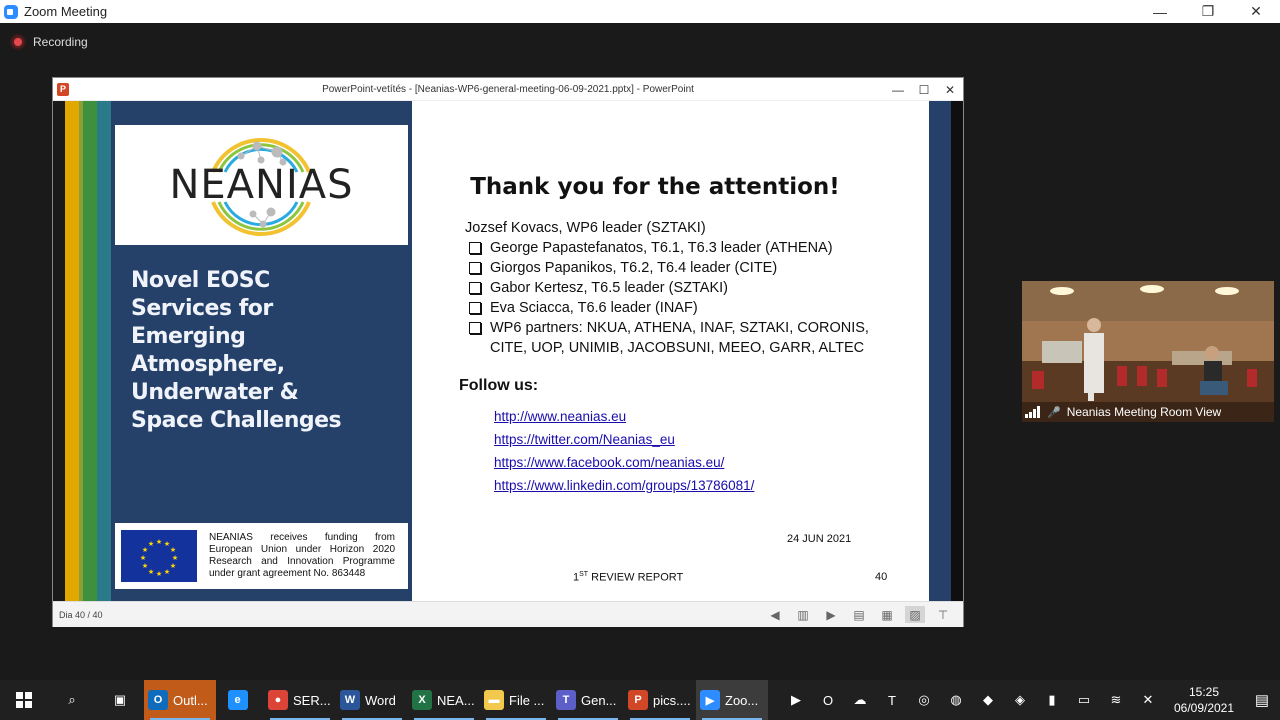  What do you see at coordinates (796, 700) in the screenshot?
I see `zoom-tray-icon: ▶` at bounding box center [796, 700].